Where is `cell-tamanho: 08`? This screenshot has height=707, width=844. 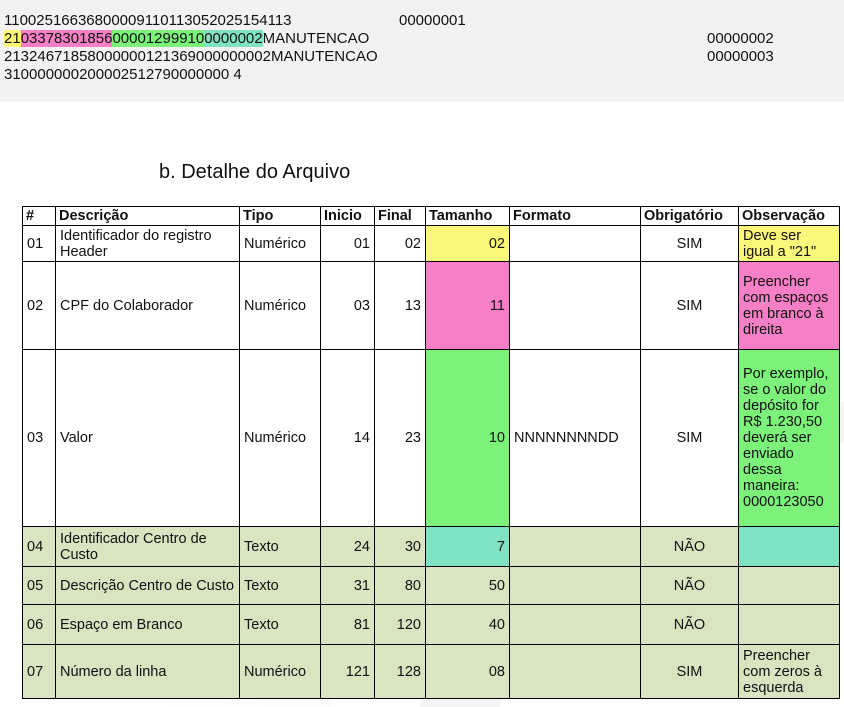 cell-tamanho: 08 is located at coordinates (467, 671).